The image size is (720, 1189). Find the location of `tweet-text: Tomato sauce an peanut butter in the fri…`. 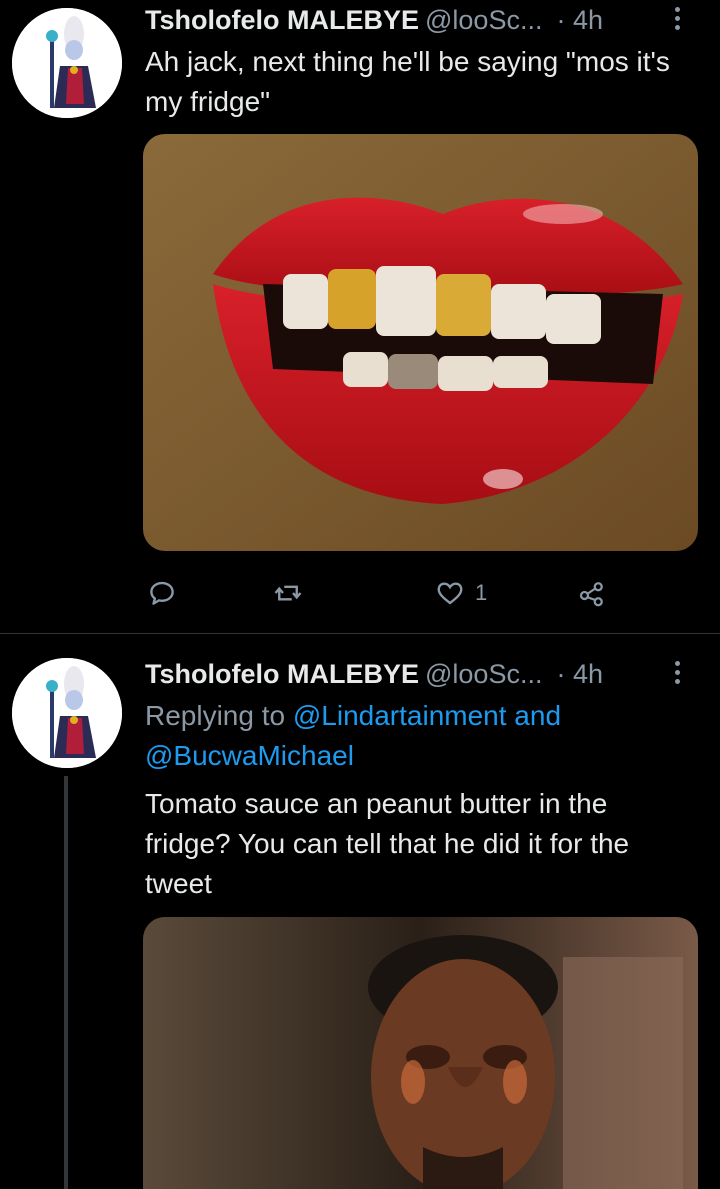

tweet-text: Tomato sauce an peanut butter in the fri… is located at coordinates (387, 843).